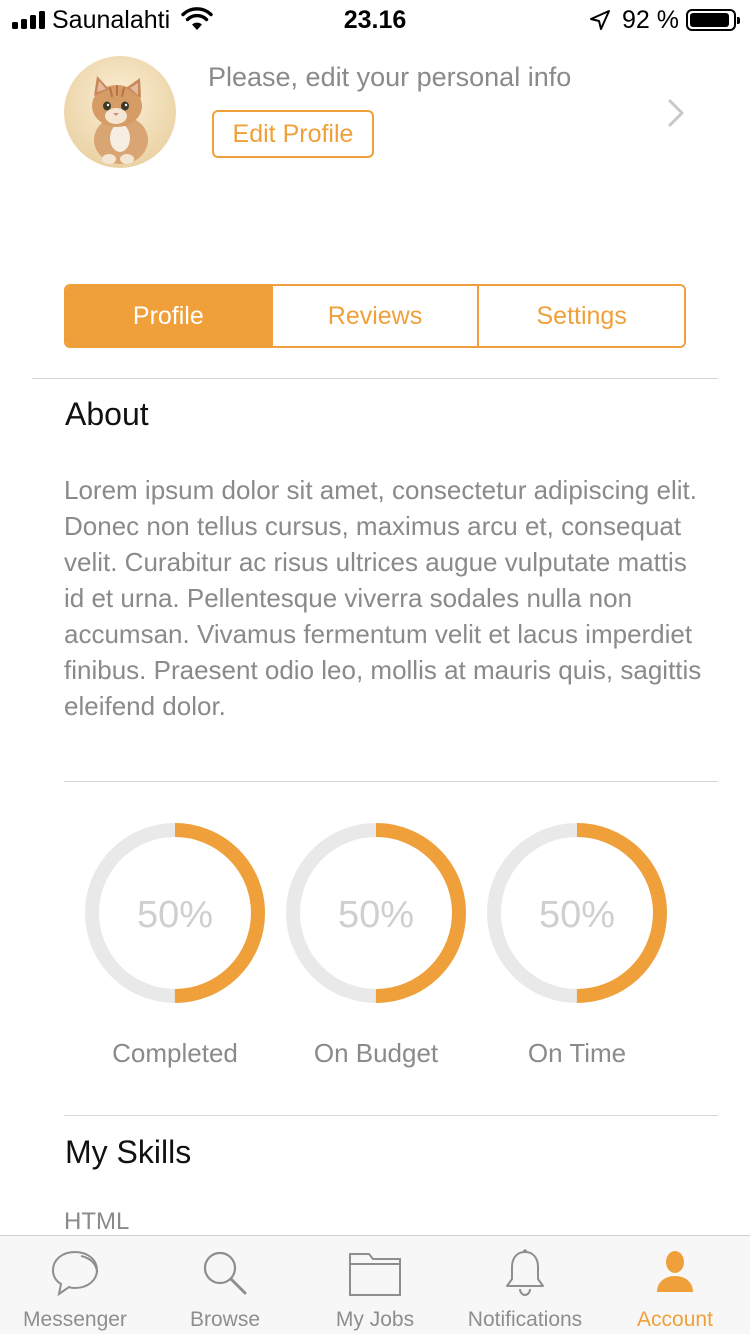 The height and width of the screenshot is (1334, 750). What do you see at coordinates (580, 316) in the screenshot?
I see `tab-settings: Settings` at bounding box center [580, 316].